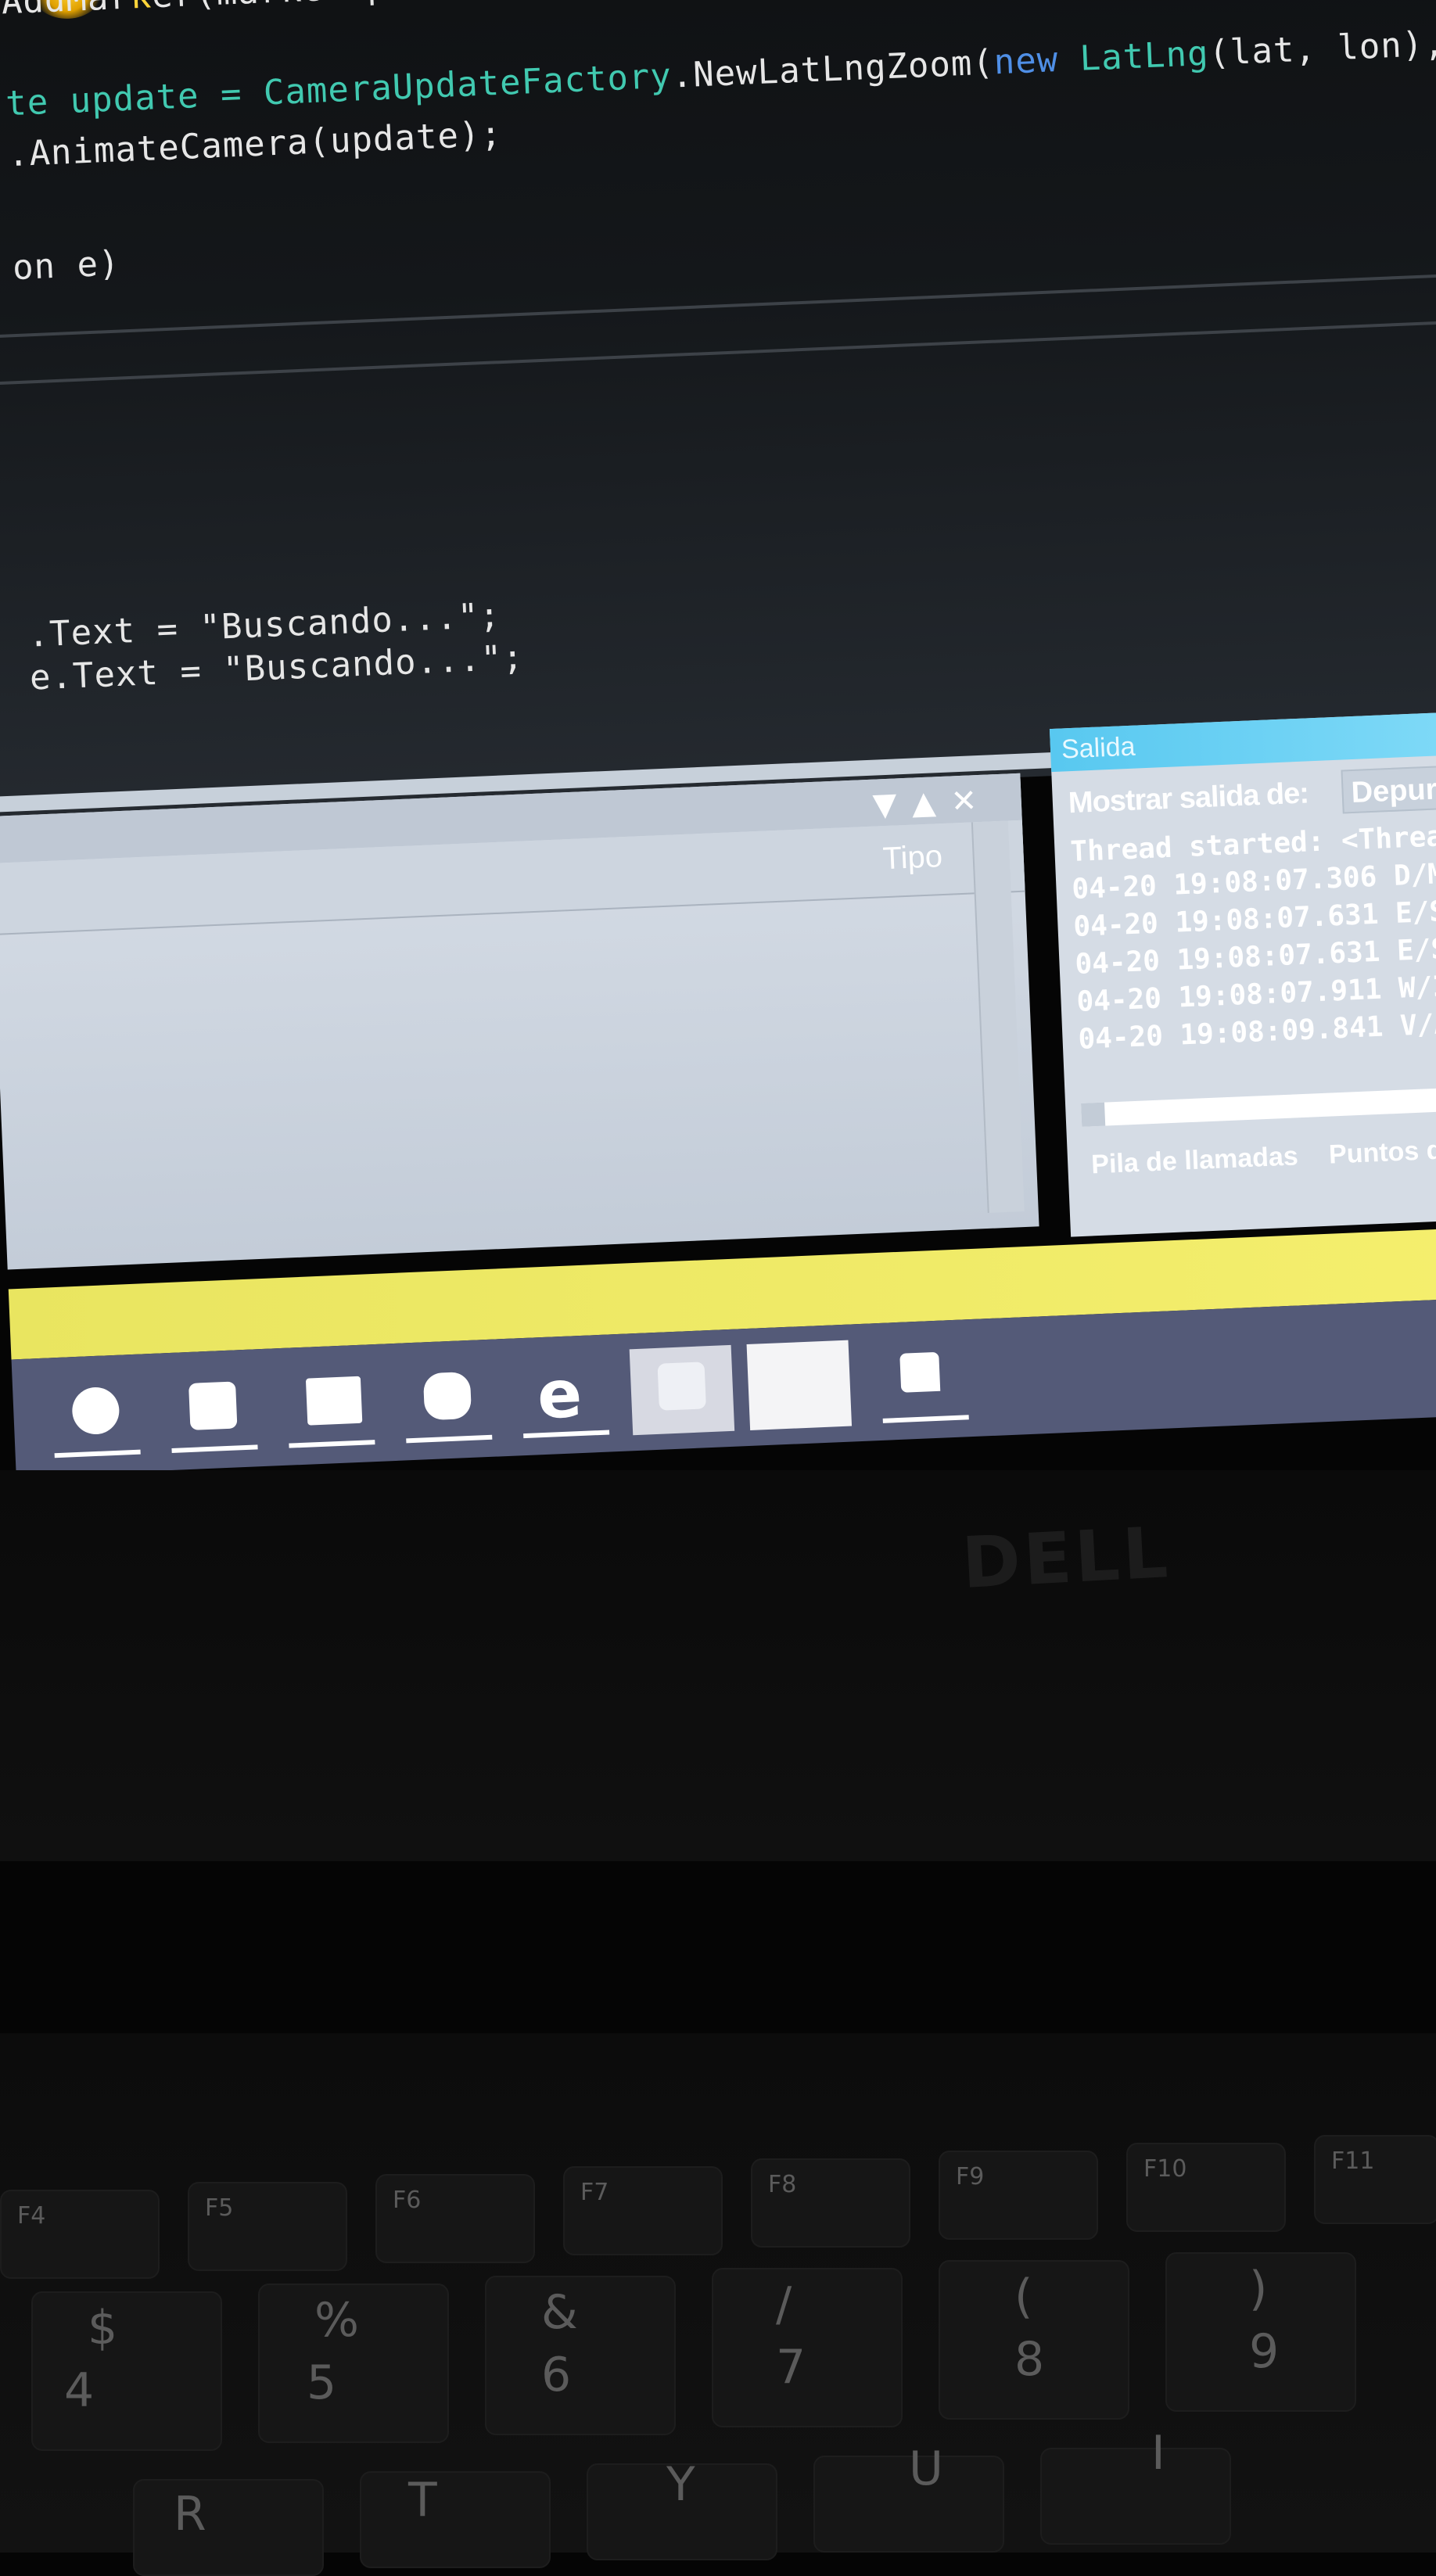 Image resolution: width=1436 pixels, height=2576 pixels. Describe the element at coordinates (643, 2210) in the screenshot. I see `key-f7: F7` at that location.